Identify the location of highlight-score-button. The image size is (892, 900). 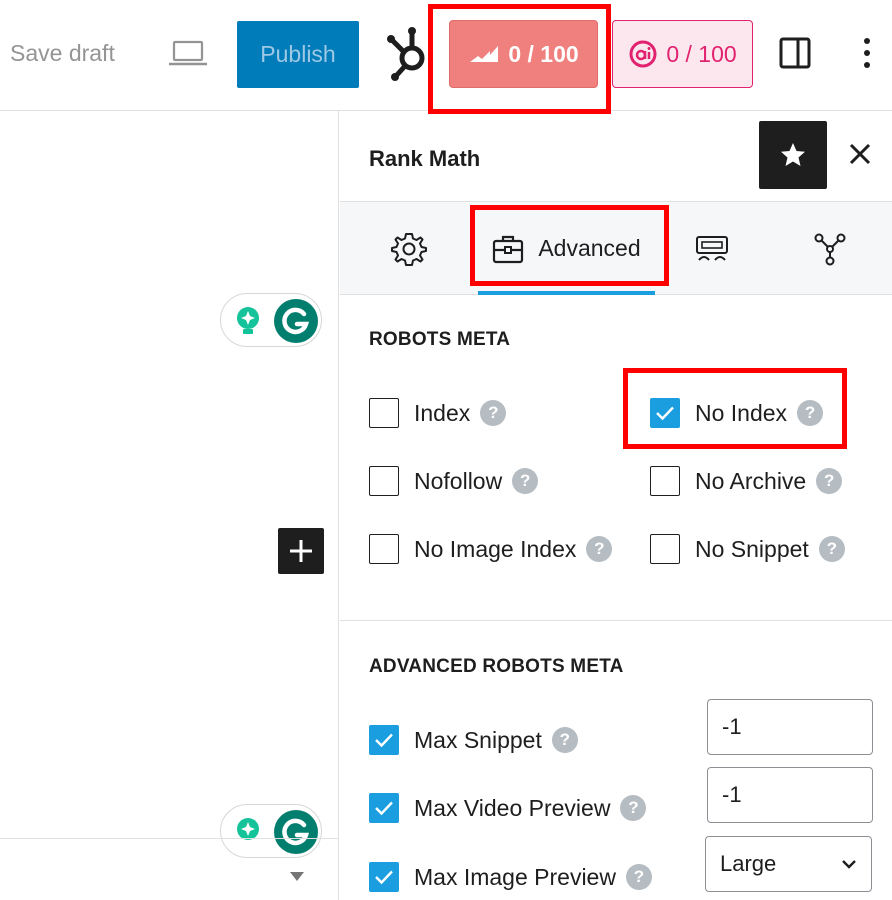
(519, 59).